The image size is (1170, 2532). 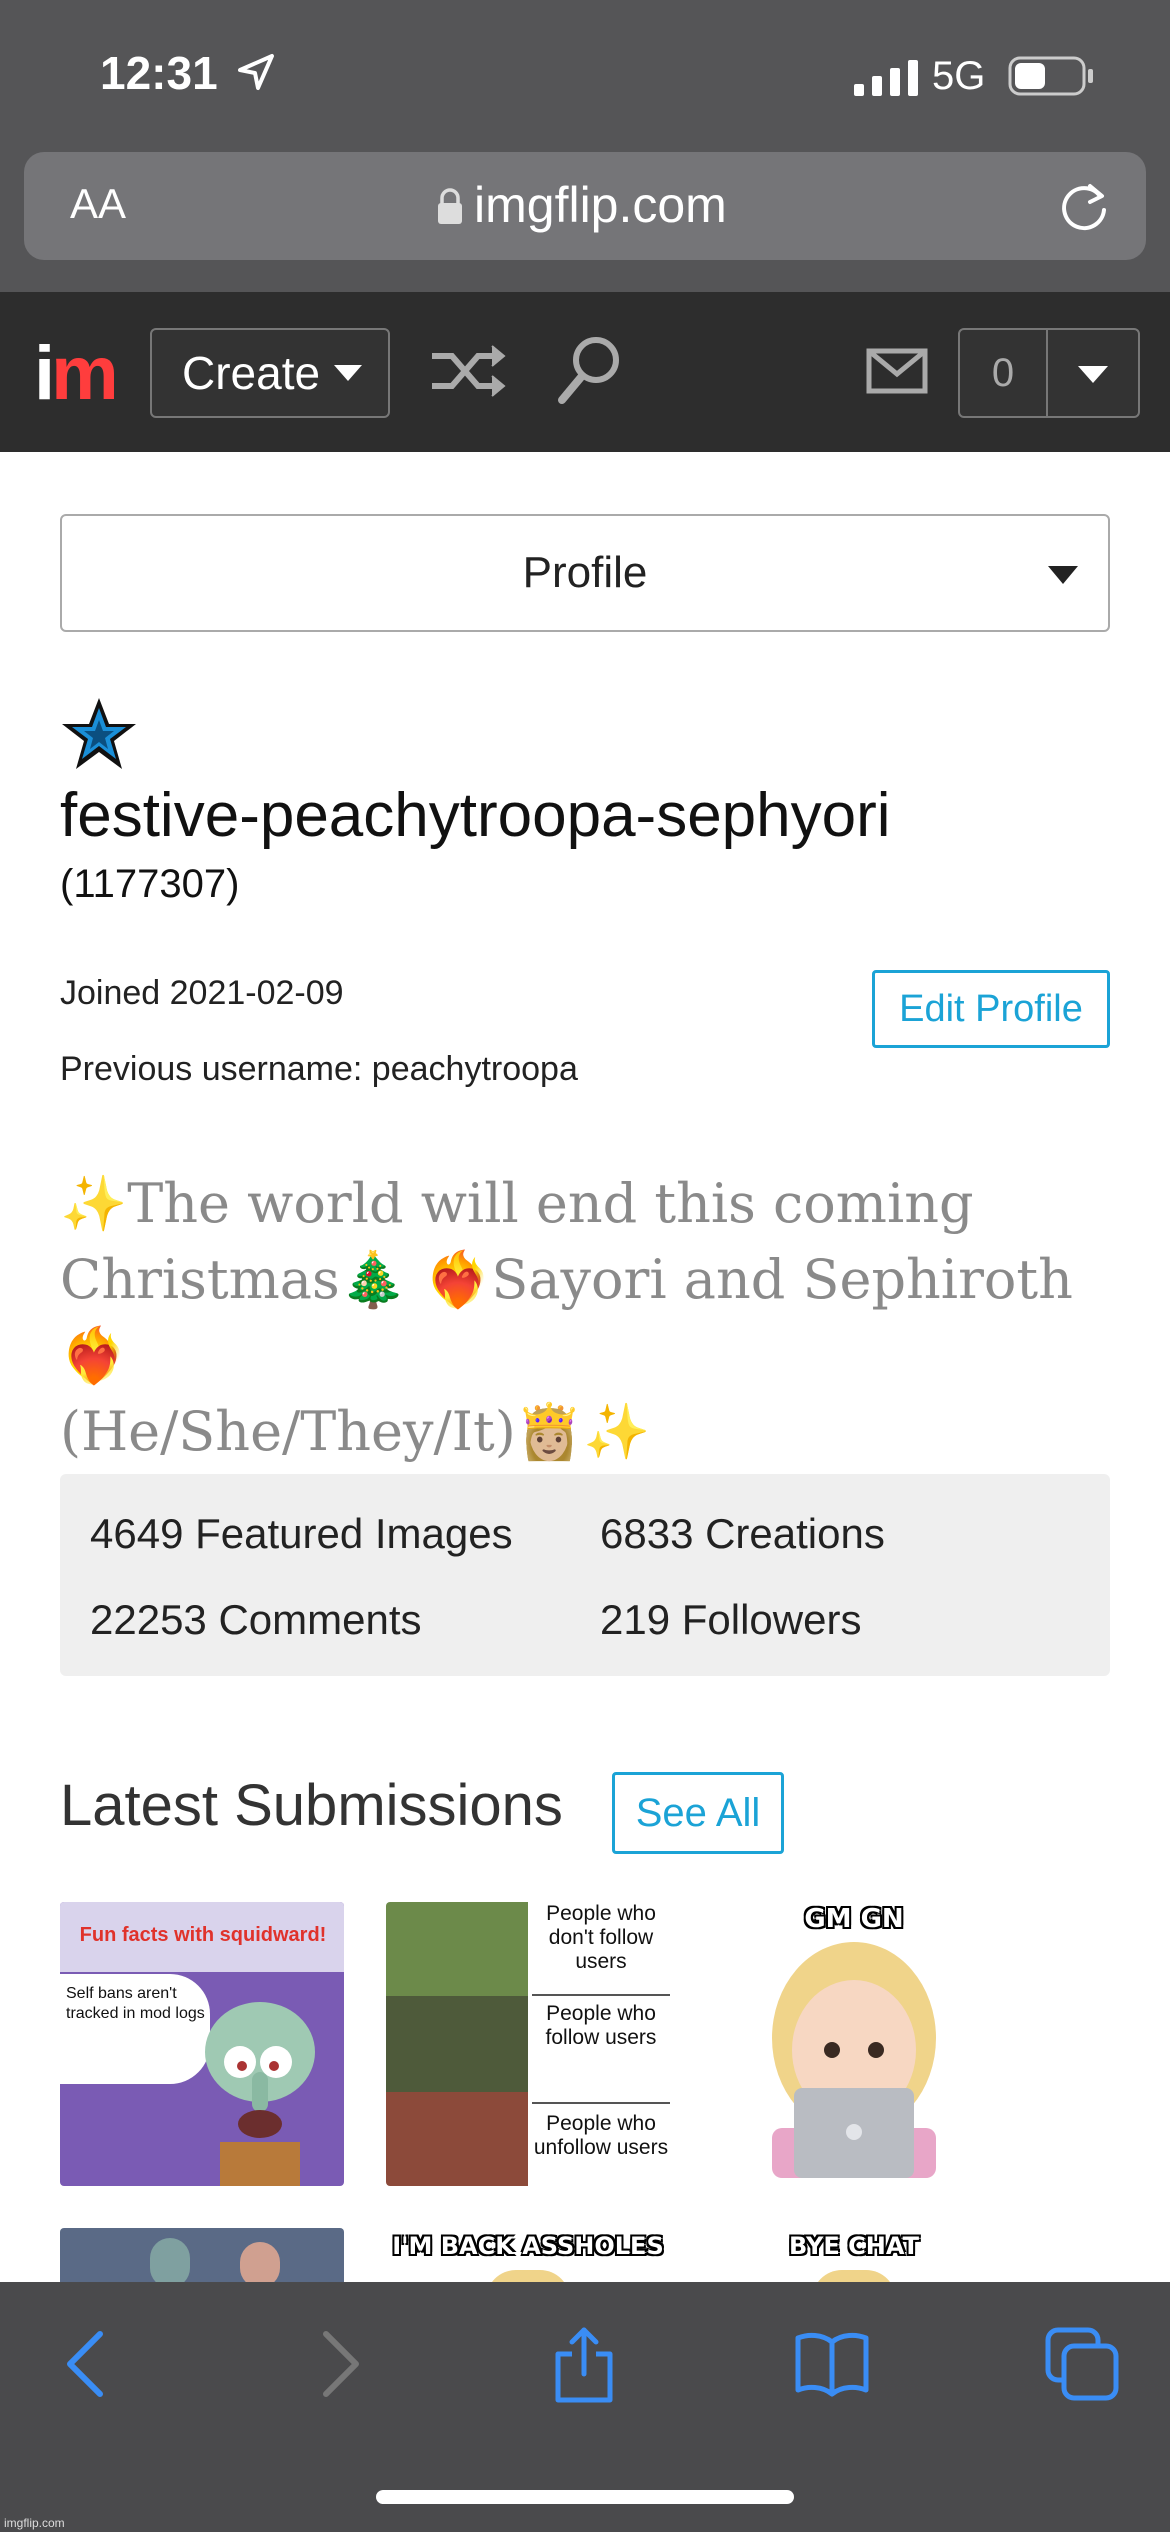 What do you see at coordinates (601, 2135) in the screenshot?
I see `panel-text: People who unfollow users` at bounding box center [601, 2135].